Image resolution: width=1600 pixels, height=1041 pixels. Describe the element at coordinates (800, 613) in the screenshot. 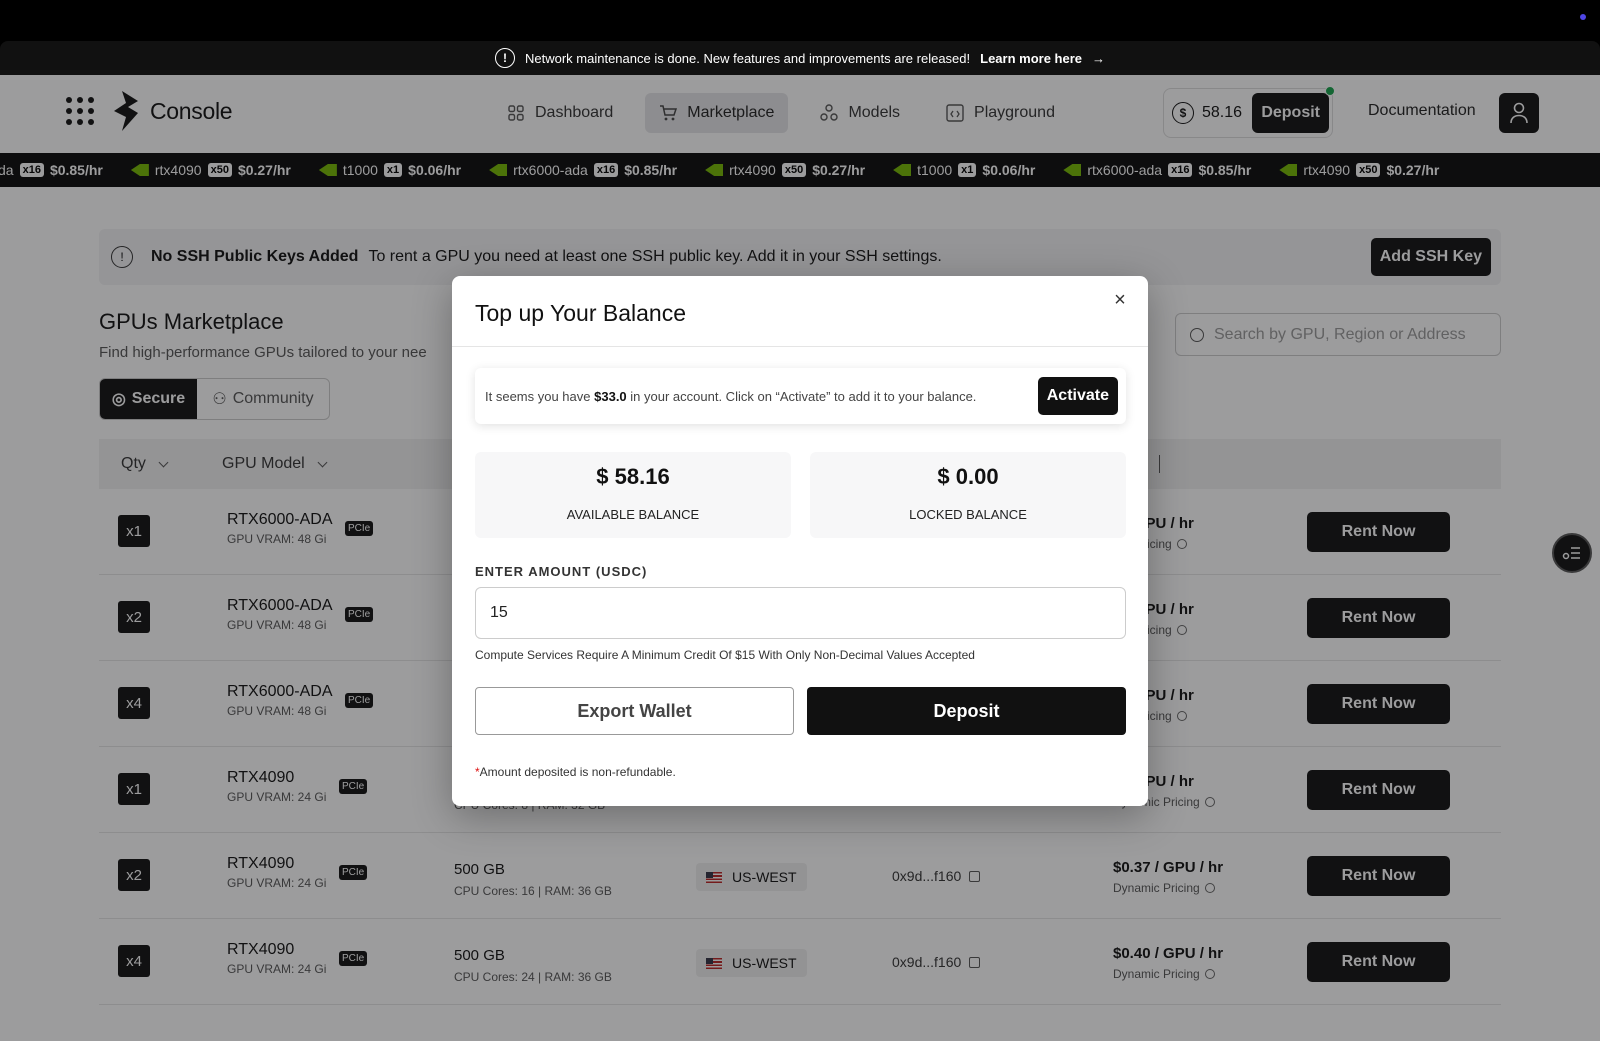

I see `amount-input` at that location.